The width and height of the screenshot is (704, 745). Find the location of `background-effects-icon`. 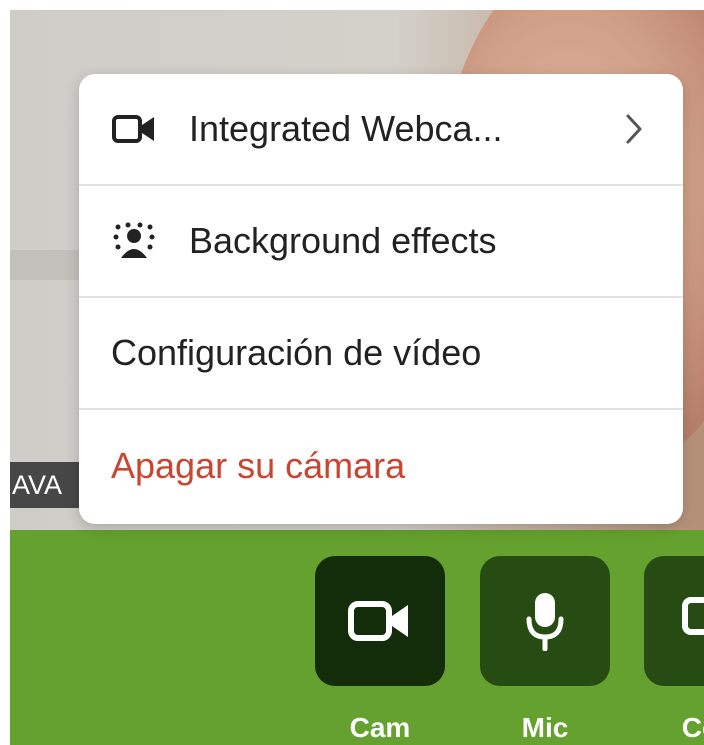

background-effects-icon is located at coordinates (134, 241).